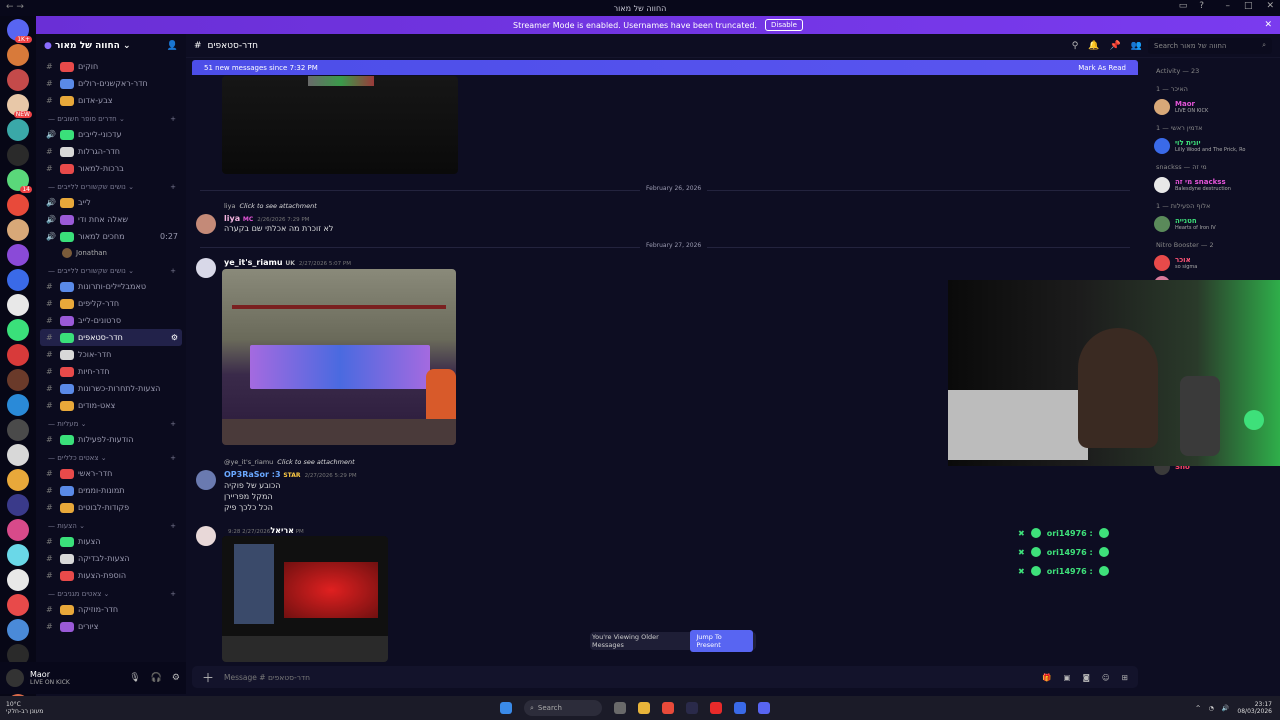  Describe the element at coordinates (111, 626) in the screenshot. I see `channel-item: # ציורים` at that location.